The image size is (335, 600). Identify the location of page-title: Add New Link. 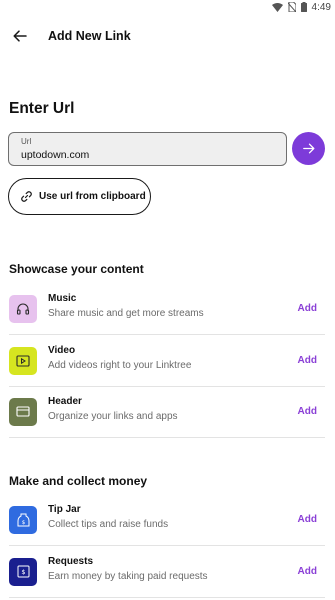
(89, 36).